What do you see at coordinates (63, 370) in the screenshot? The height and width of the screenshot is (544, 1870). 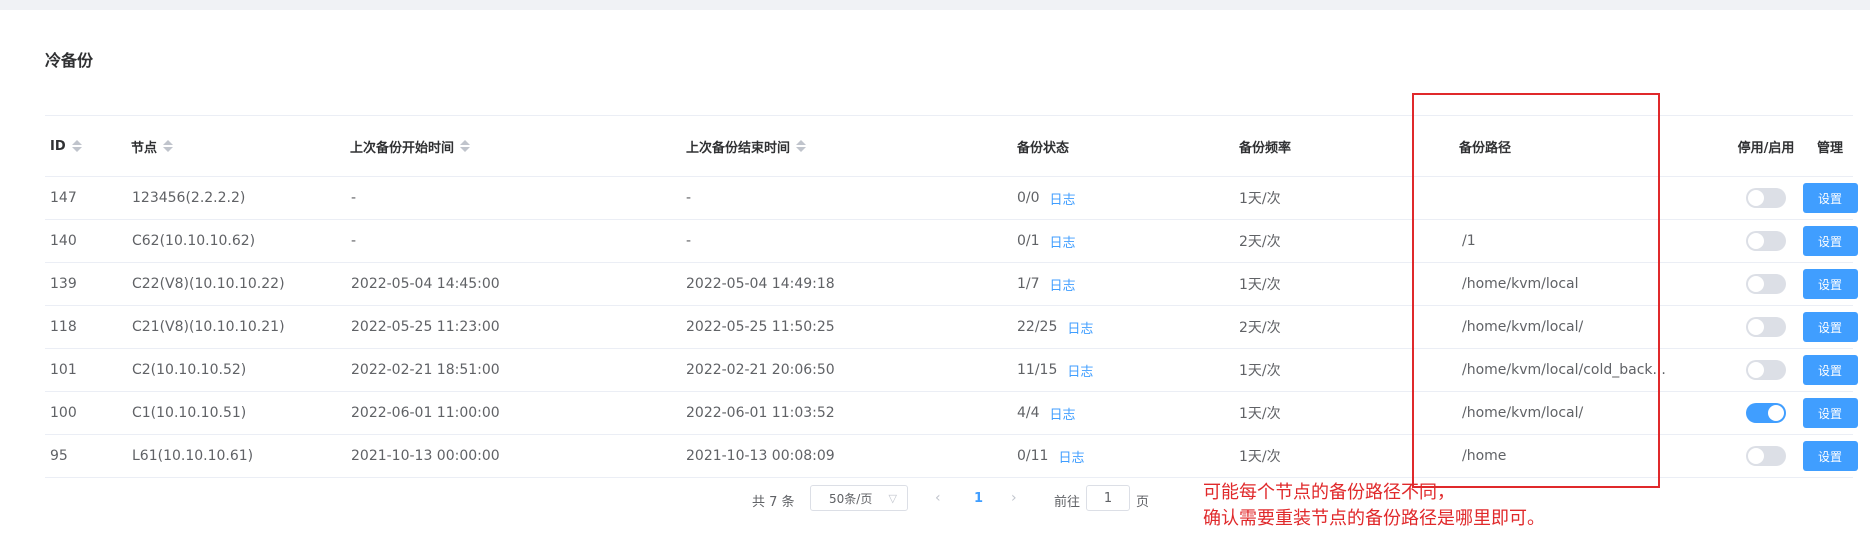 I see `cell-id: 101` at bounding box center [63, 370].